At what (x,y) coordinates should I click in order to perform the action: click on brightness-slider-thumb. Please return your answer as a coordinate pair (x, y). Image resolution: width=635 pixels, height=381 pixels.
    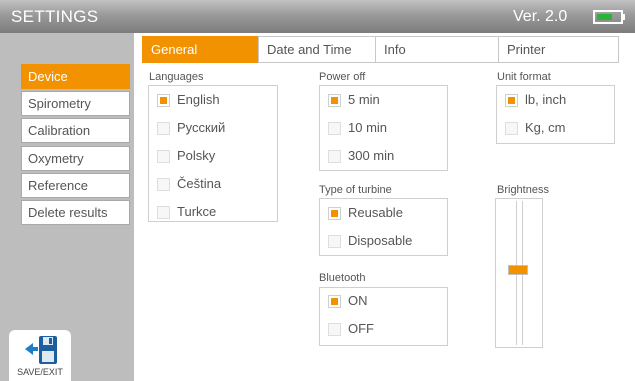
    Looking at the image, I should click on (518, 270).